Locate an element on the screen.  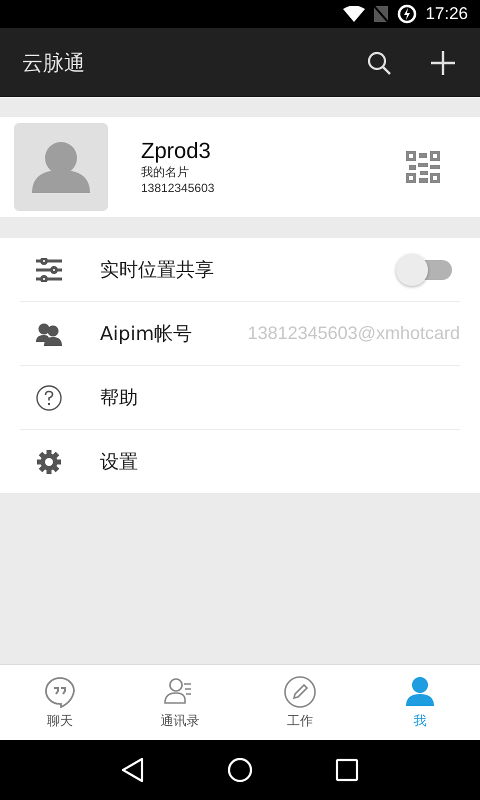
pencil-icon is located at coordinates (300, 692).